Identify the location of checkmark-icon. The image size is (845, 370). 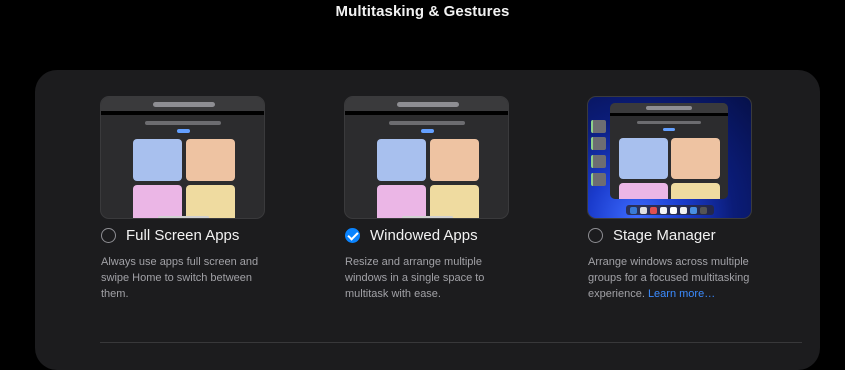
(352, 235).